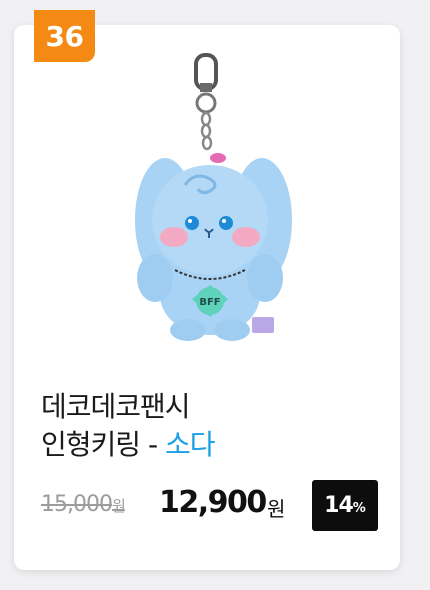 Image resolution: width=430 pixels, height=590 pixels. What do you see at coordinates (103, 444) in the screenshot?
I see `product-title-prefix: 인형키링 -` at bounding box center [103, 444].